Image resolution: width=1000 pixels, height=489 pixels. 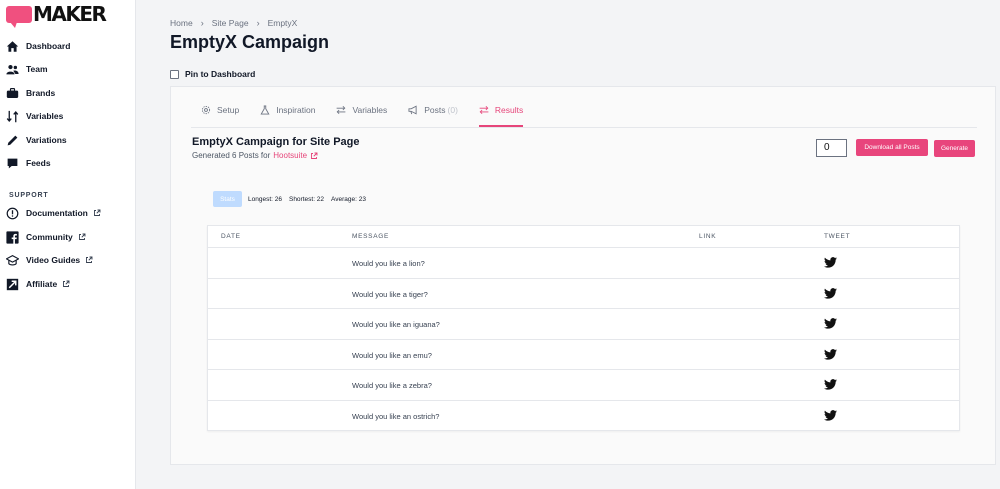 What do you see at coordinates (954, 148) in the screenshot?
I see `generate-button: Generate` at bounding box center [954, 148].